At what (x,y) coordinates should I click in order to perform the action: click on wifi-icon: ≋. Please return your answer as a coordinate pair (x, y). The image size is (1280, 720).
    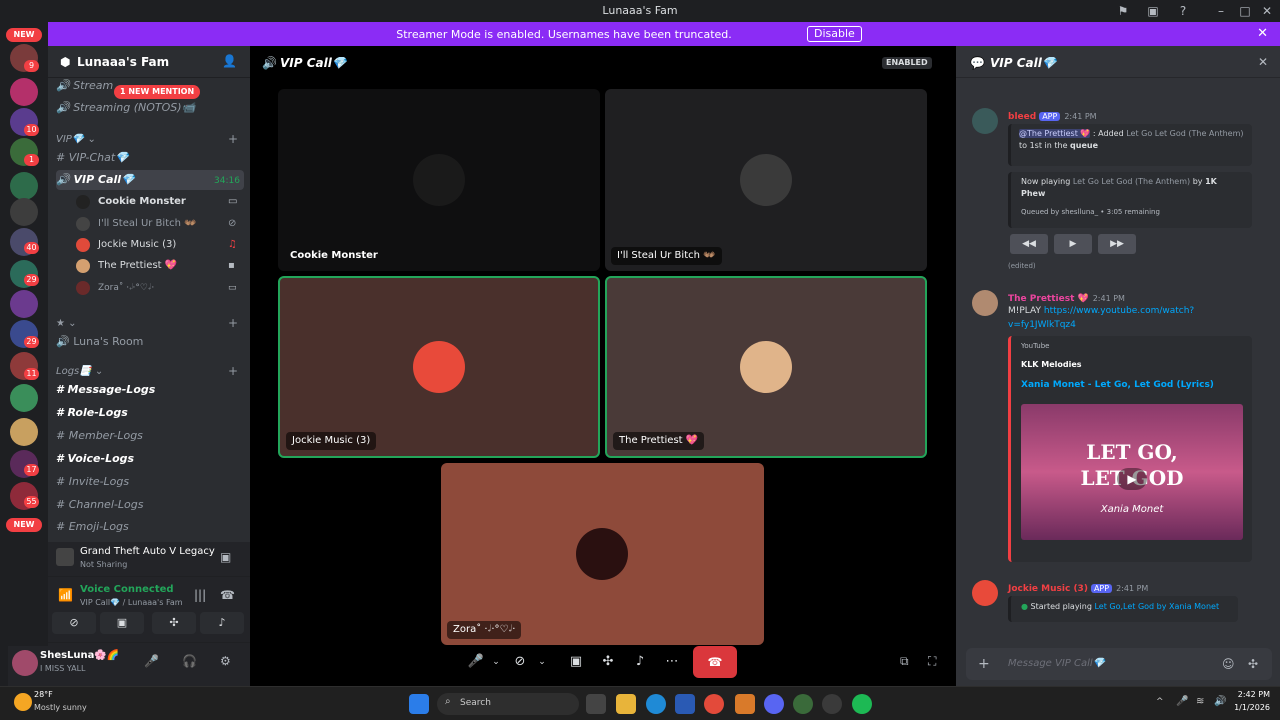
    Looking at the image, I should click on (1200, 701).